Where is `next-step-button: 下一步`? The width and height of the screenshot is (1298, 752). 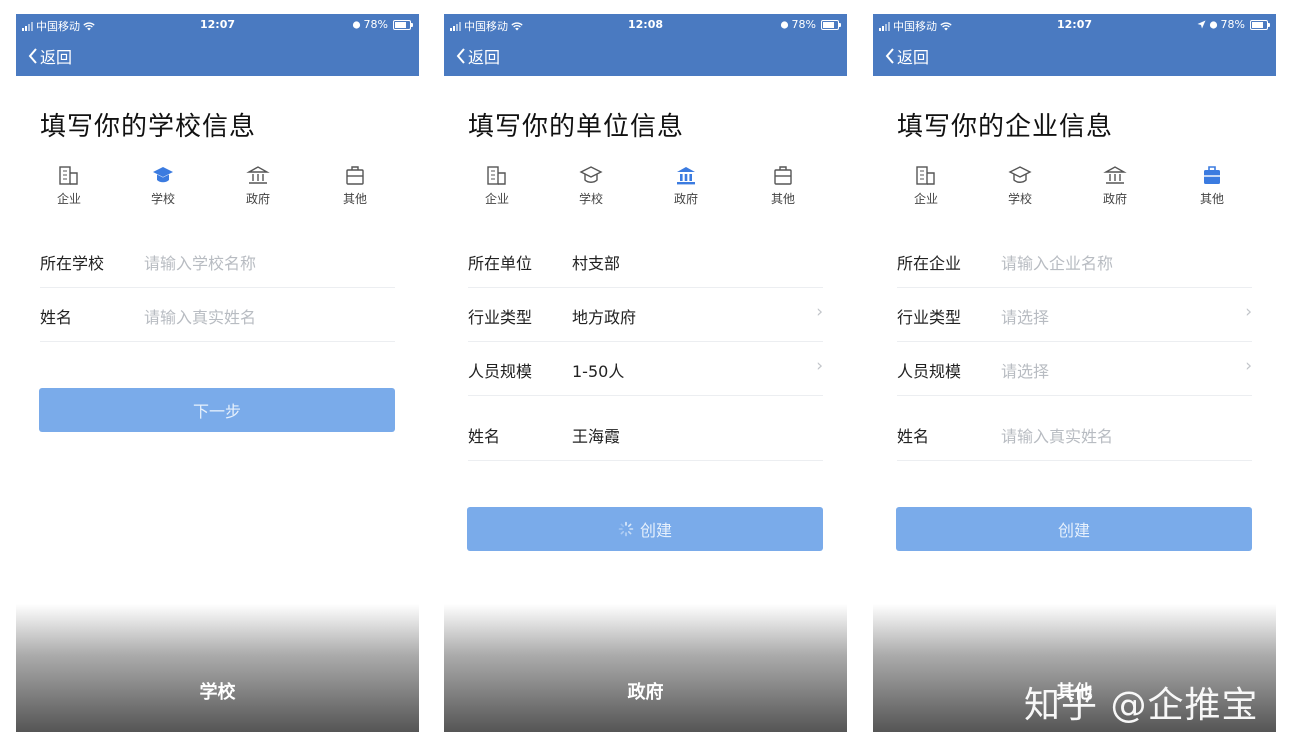 next-step-button: 下一步 is located at coordinates (217, 410).